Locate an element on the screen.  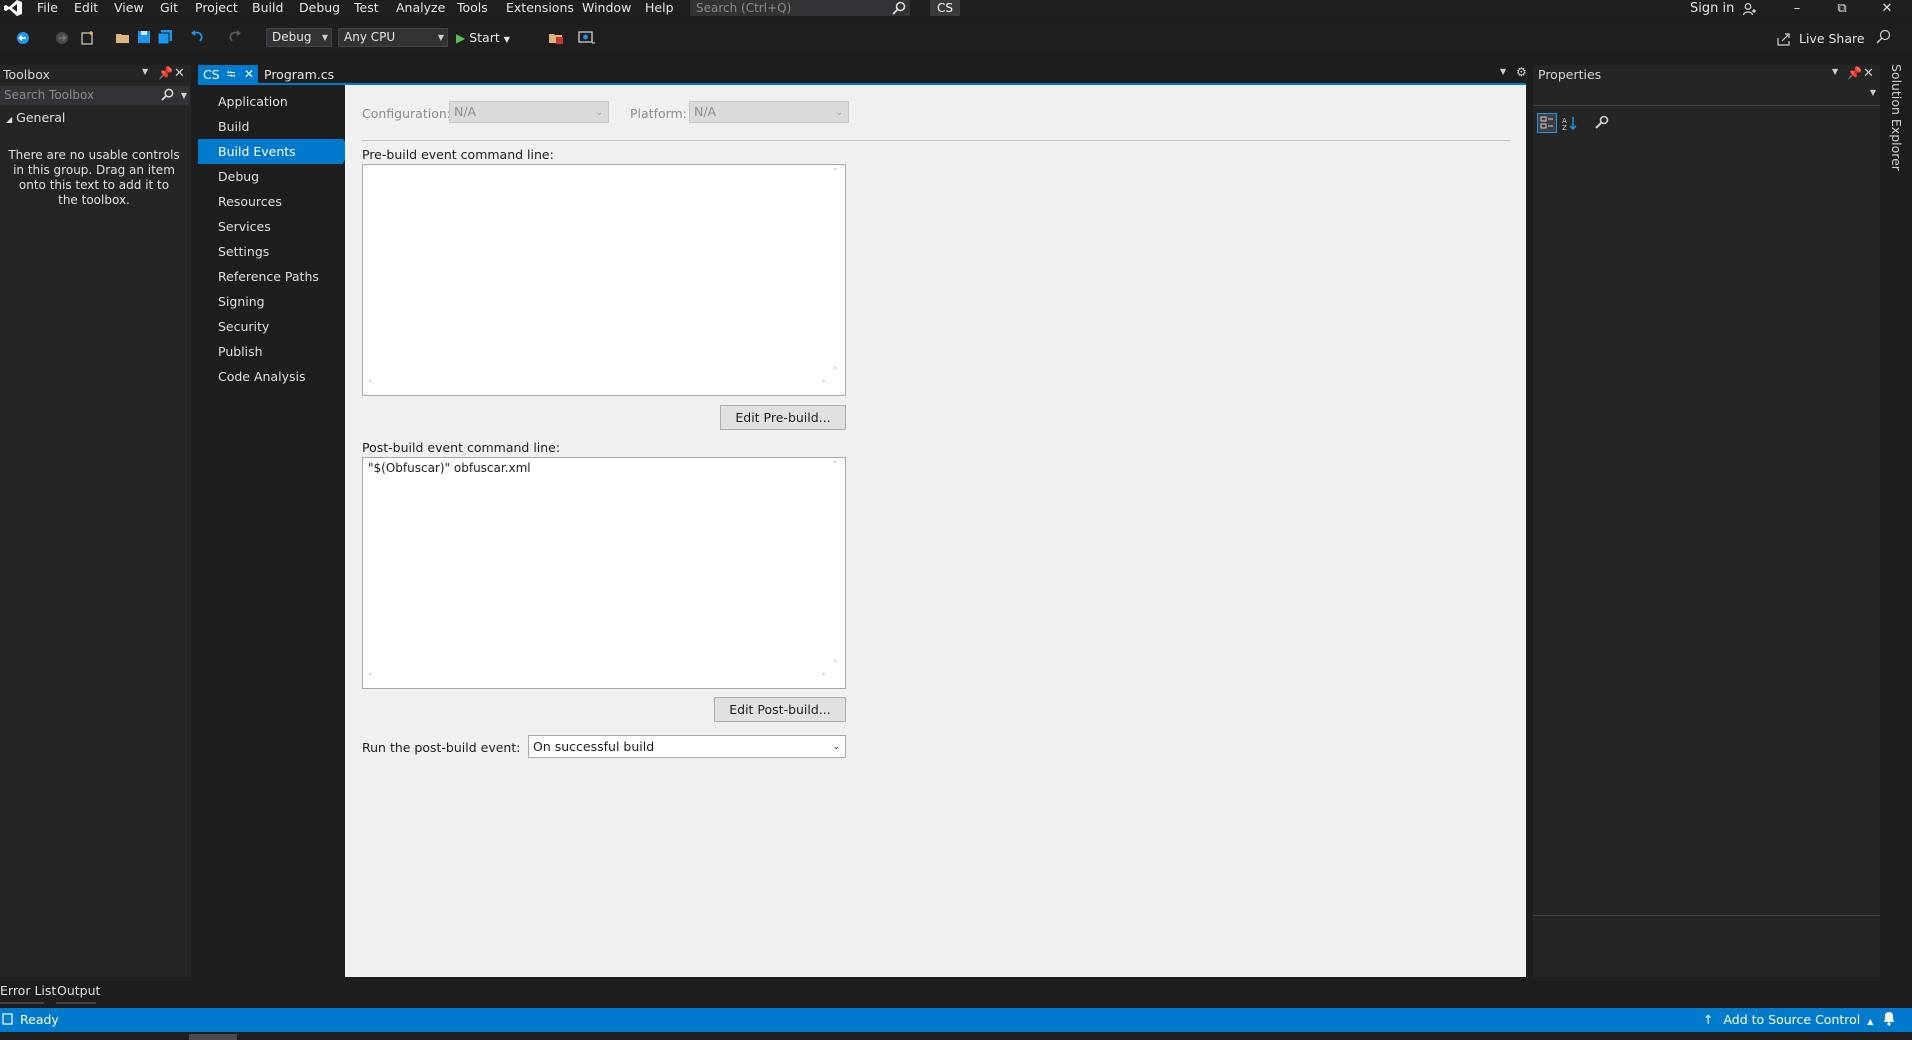
restore-icon: ⧉ is located at coordinates (1842, 8).